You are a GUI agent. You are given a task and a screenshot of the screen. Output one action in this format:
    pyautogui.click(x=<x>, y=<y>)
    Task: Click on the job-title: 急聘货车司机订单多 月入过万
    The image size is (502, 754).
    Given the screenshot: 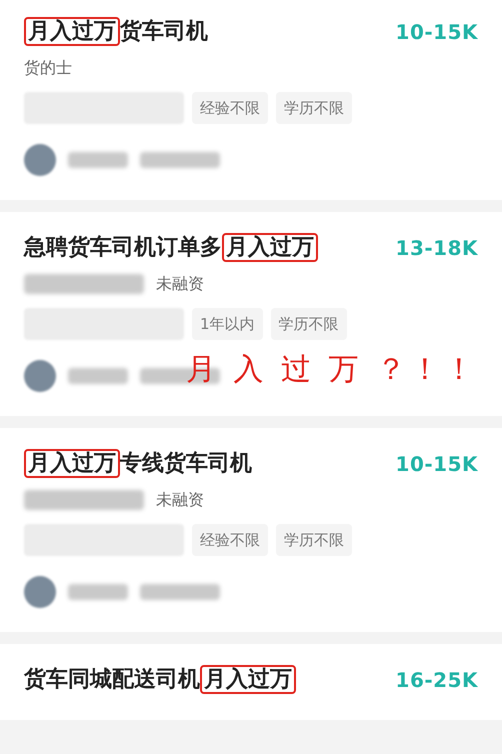 What is the action you would take?
    pyautogui.click(x=171, y=248)
    